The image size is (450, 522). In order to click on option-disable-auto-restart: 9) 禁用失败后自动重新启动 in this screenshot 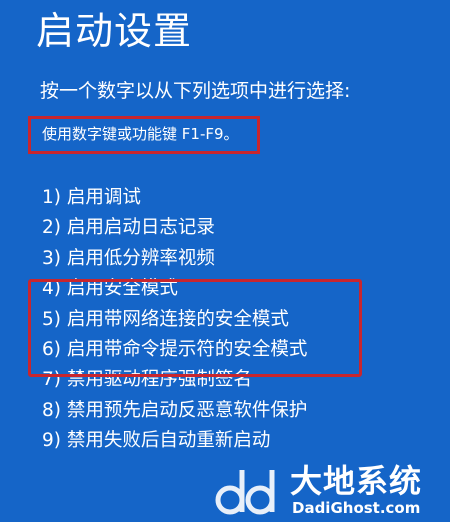, I will do `click(174, 441)`.